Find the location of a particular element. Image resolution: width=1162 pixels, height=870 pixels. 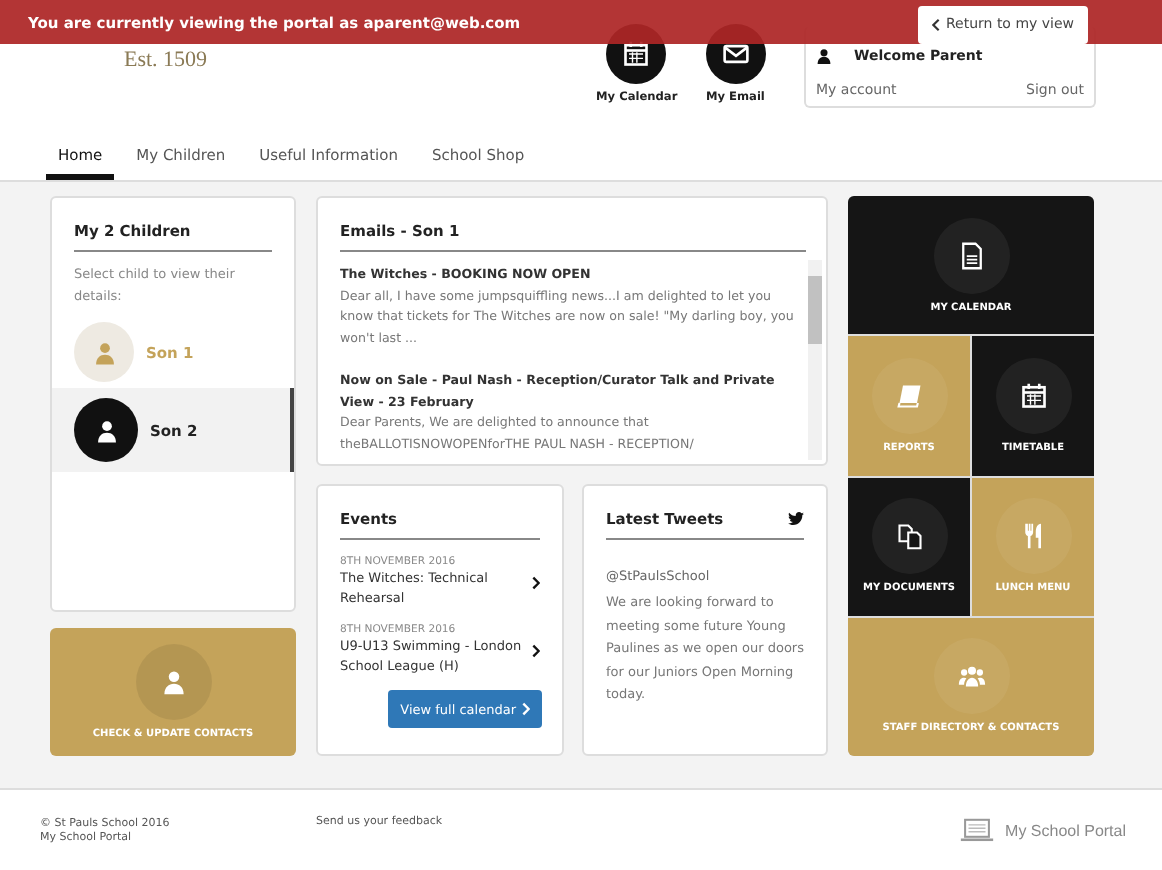

brand-text: My School Portal is located at coordinates (1065, 830).